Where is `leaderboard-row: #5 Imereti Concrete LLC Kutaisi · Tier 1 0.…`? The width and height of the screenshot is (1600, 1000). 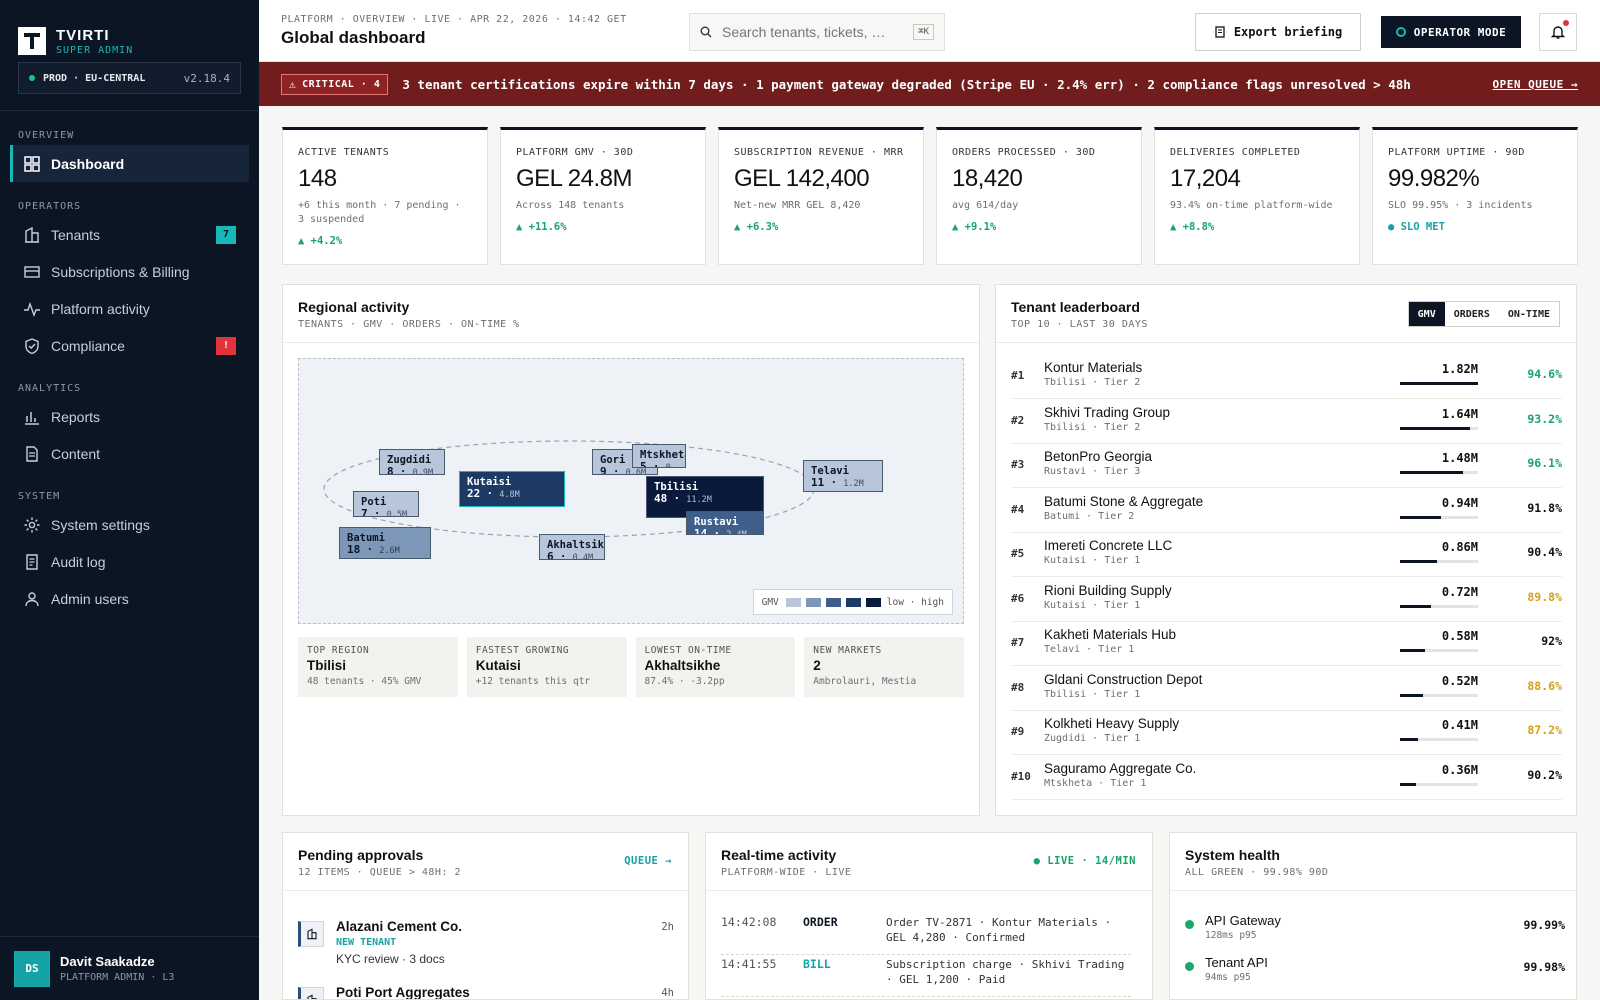
leaderboard-row: #5 Imereti Concrete LLC Kutaisi · Tier 1 0.… is located at coordinates (1286, 555).